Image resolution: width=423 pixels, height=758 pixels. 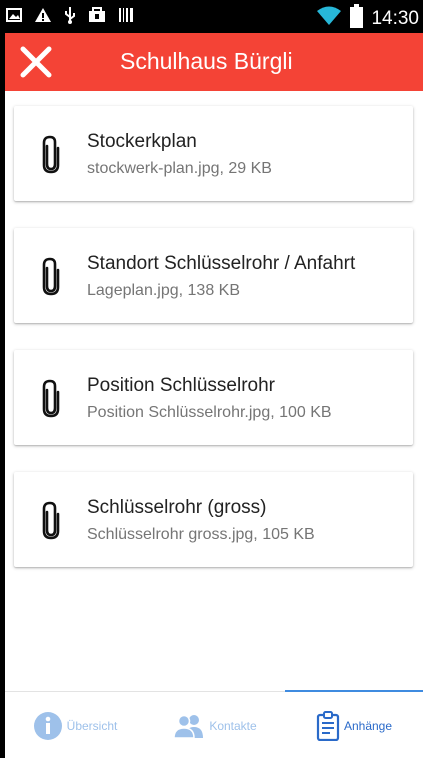 I want to click on attachment-file-info: Position Schlüsselrohr.jpg, 100 KB, so click(x=209, y=412).